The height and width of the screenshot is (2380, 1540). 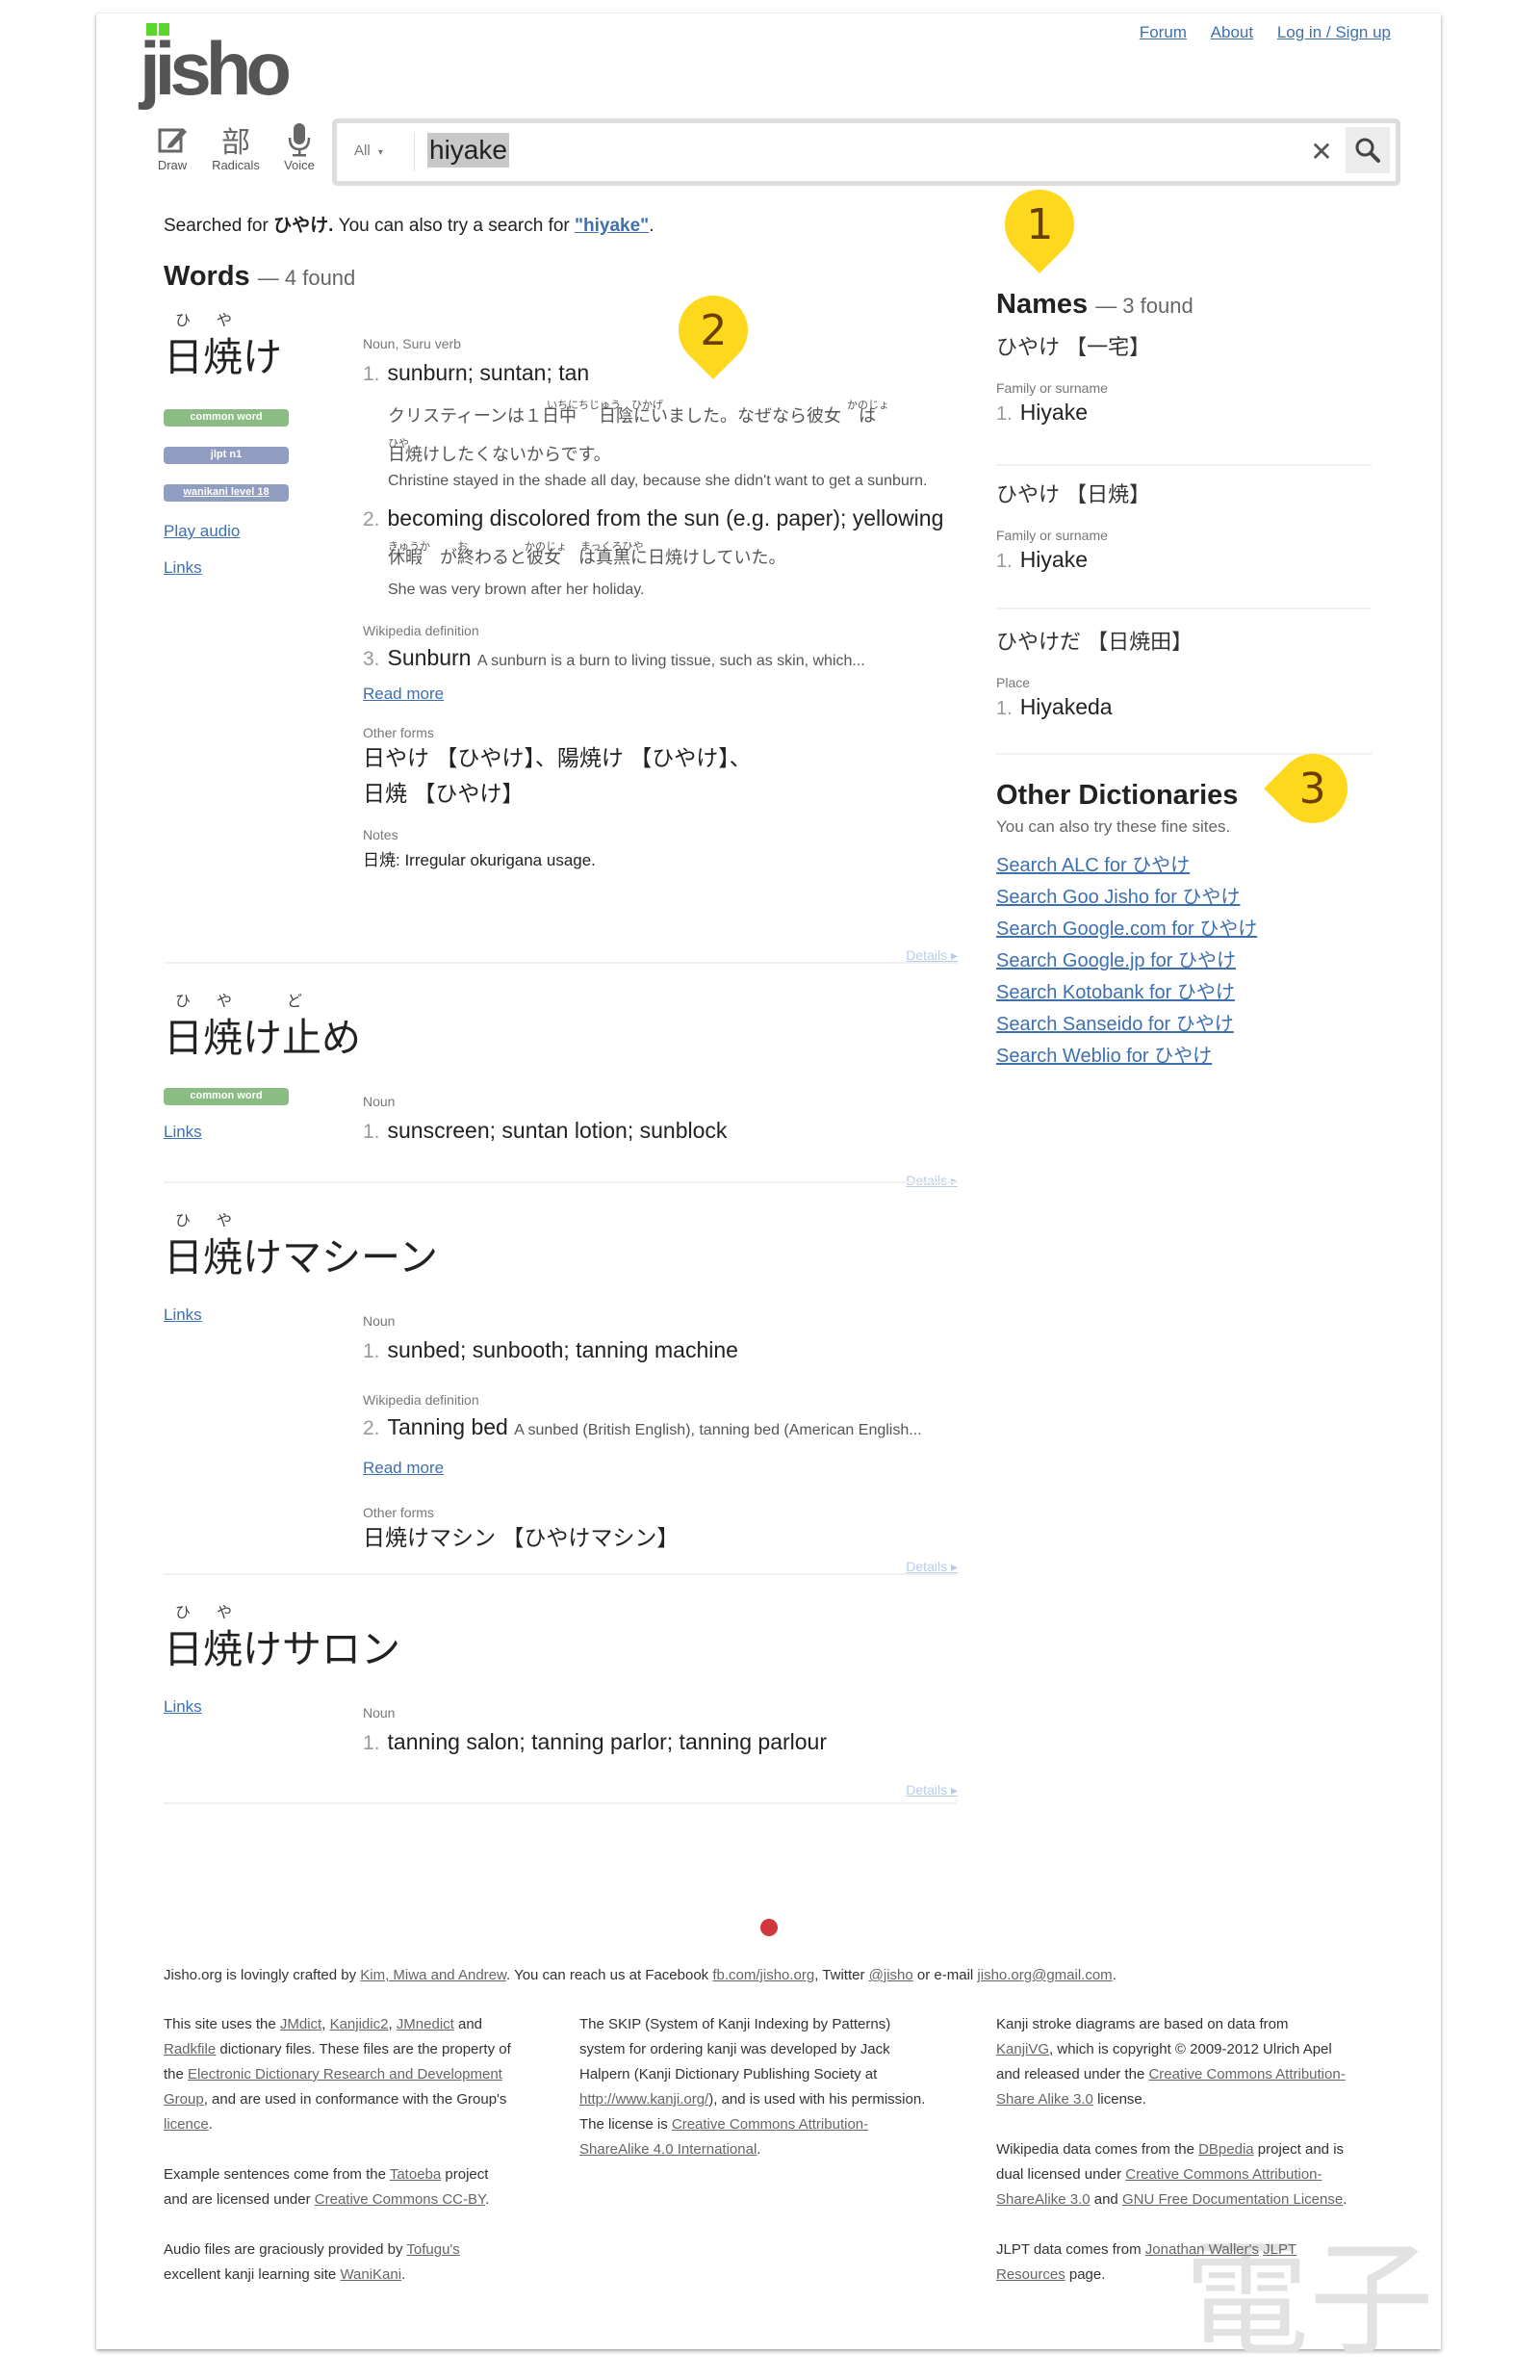 I want to click on kanjidic2-link: Kanjidic2, so click(x=359, y=2024).